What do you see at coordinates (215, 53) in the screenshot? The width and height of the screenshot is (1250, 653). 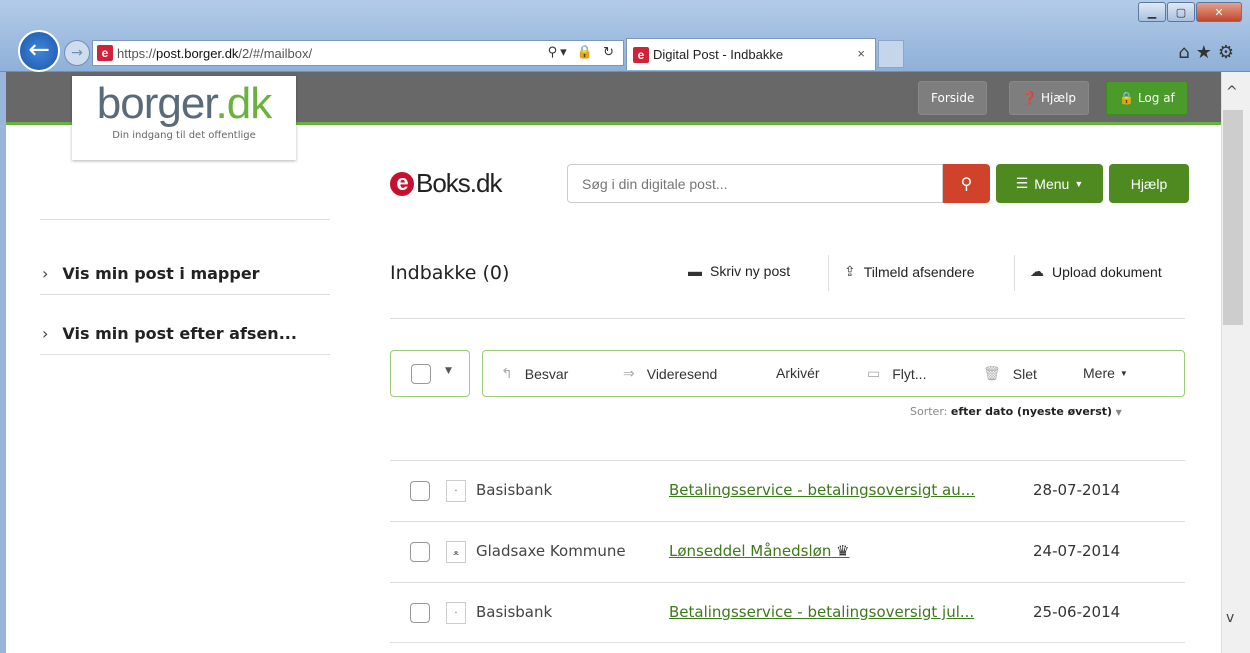 I see `address-url: https://post.borger.dk/2/#/mailbox/` at bounding box center [215, 53].